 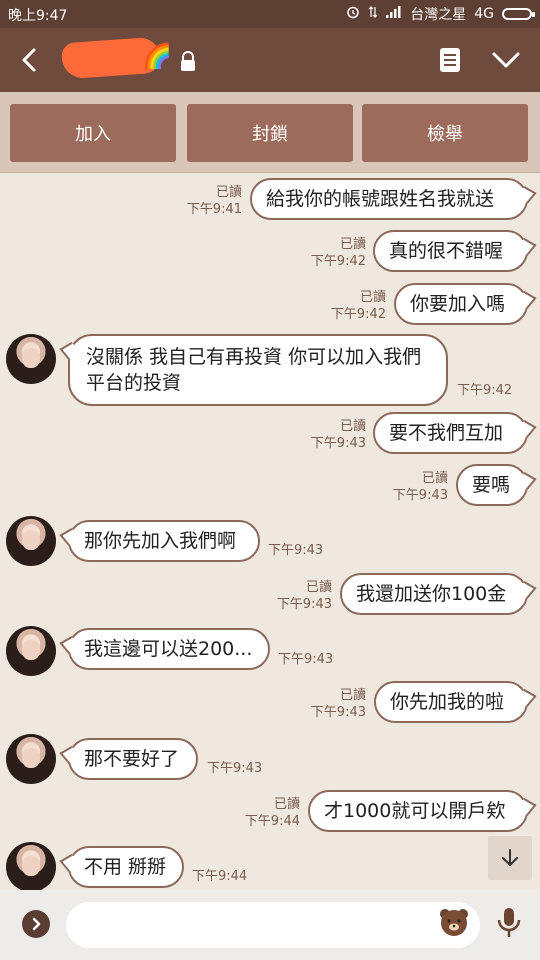 I want to click on rainbow-icon: 🌈, so click(x=157, y=56).